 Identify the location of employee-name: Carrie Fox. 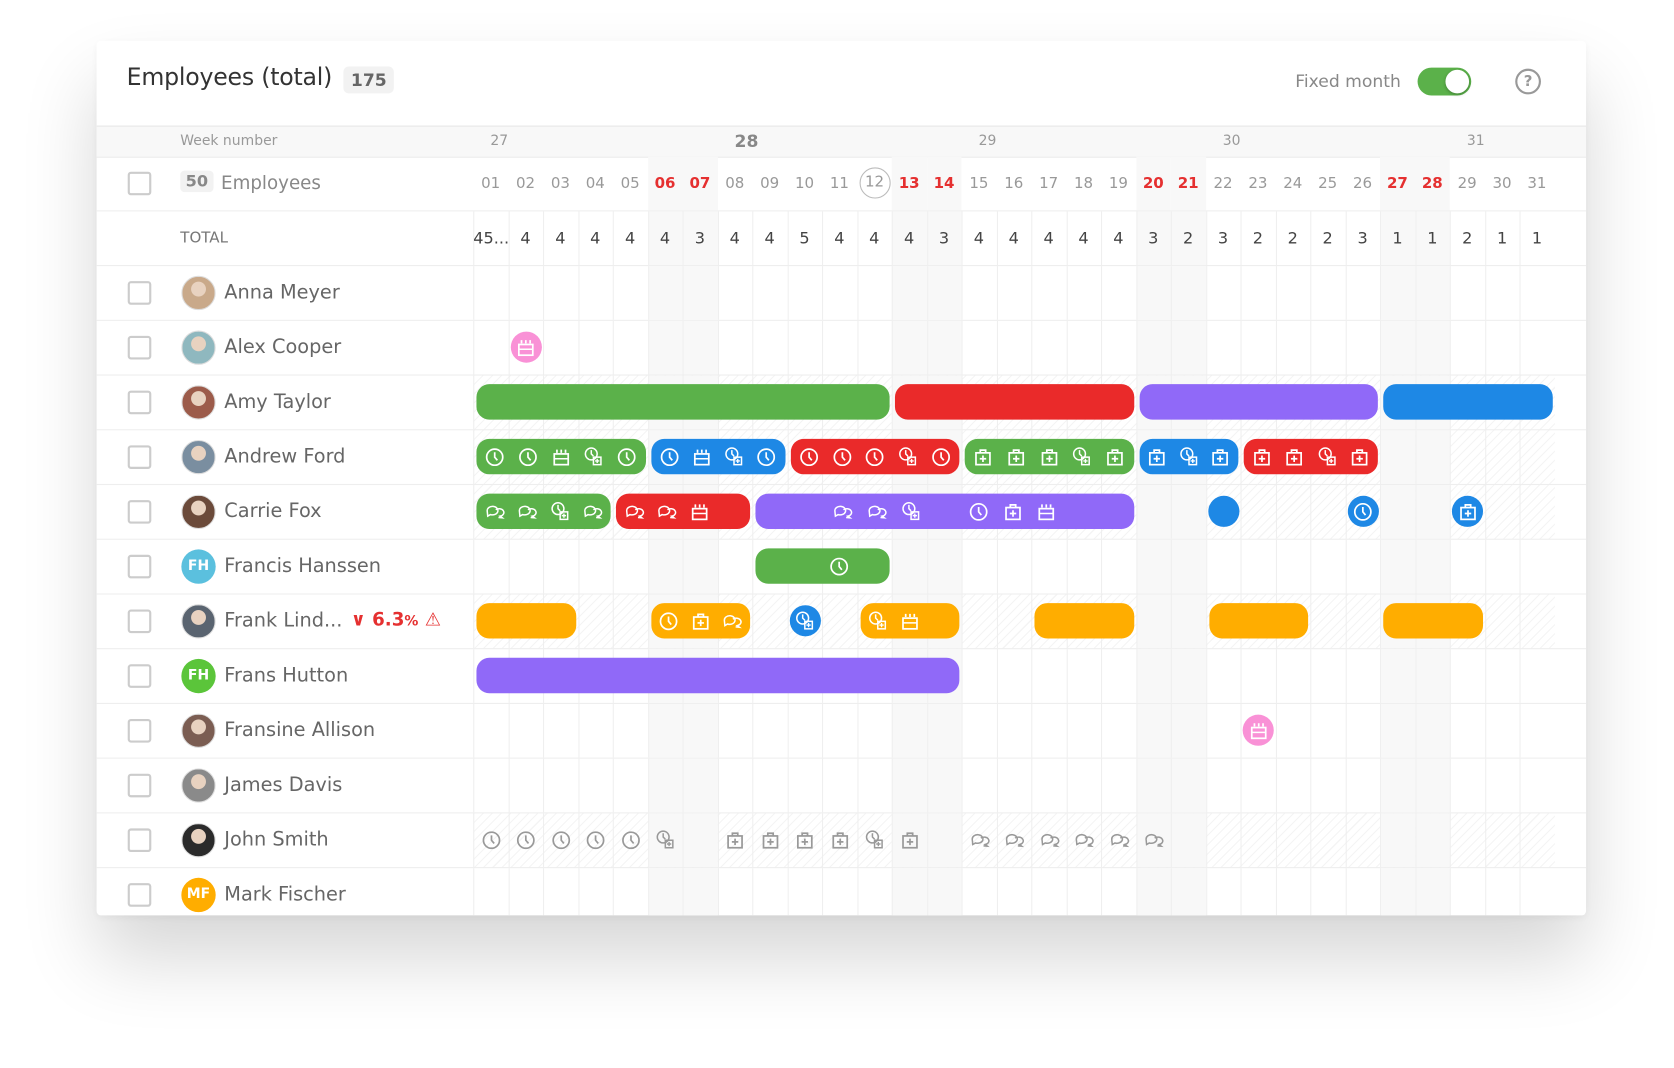
(272, 511).